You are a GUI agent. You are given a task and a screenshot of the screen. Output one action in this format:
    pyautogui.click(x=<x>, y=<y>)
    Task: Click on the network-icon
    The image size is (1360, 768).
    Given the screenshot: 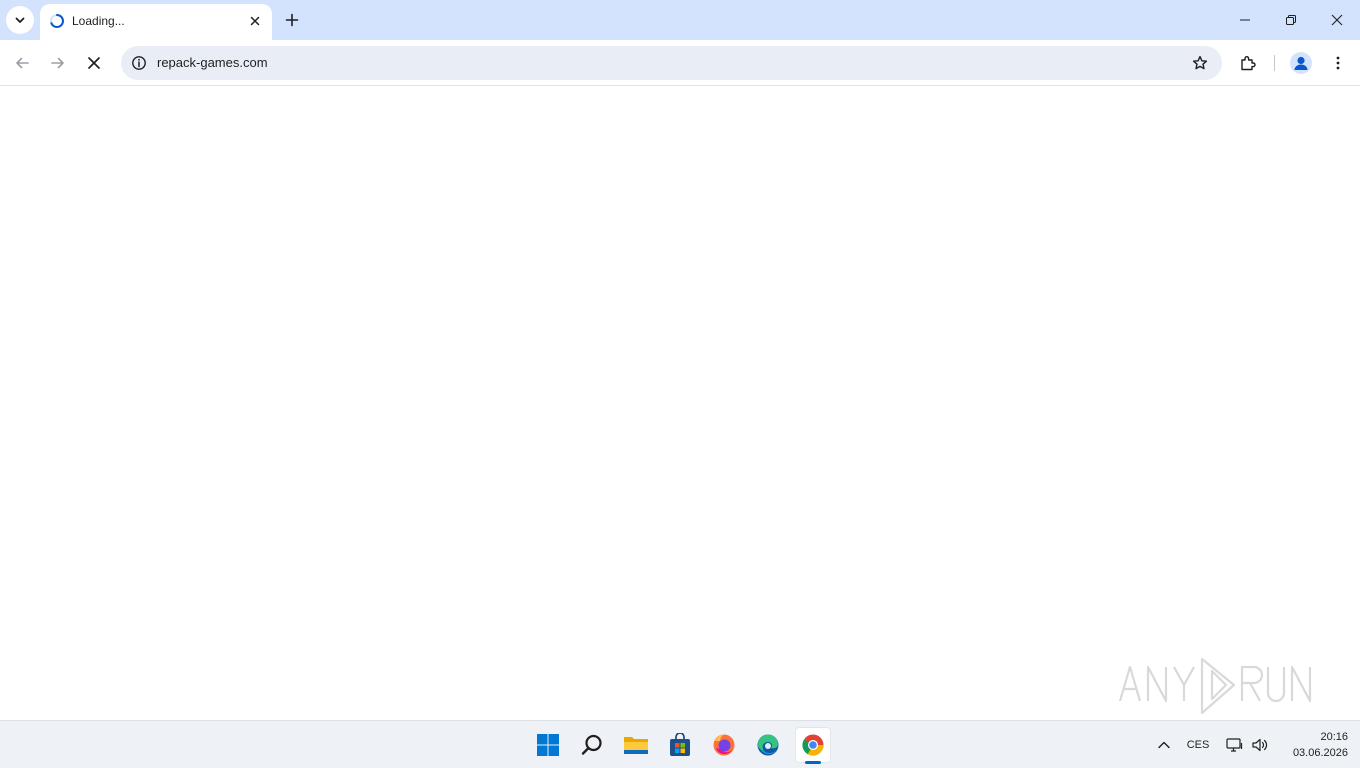 What is the action you would take?
    pyautogui.click(x=1234, y=745)
    